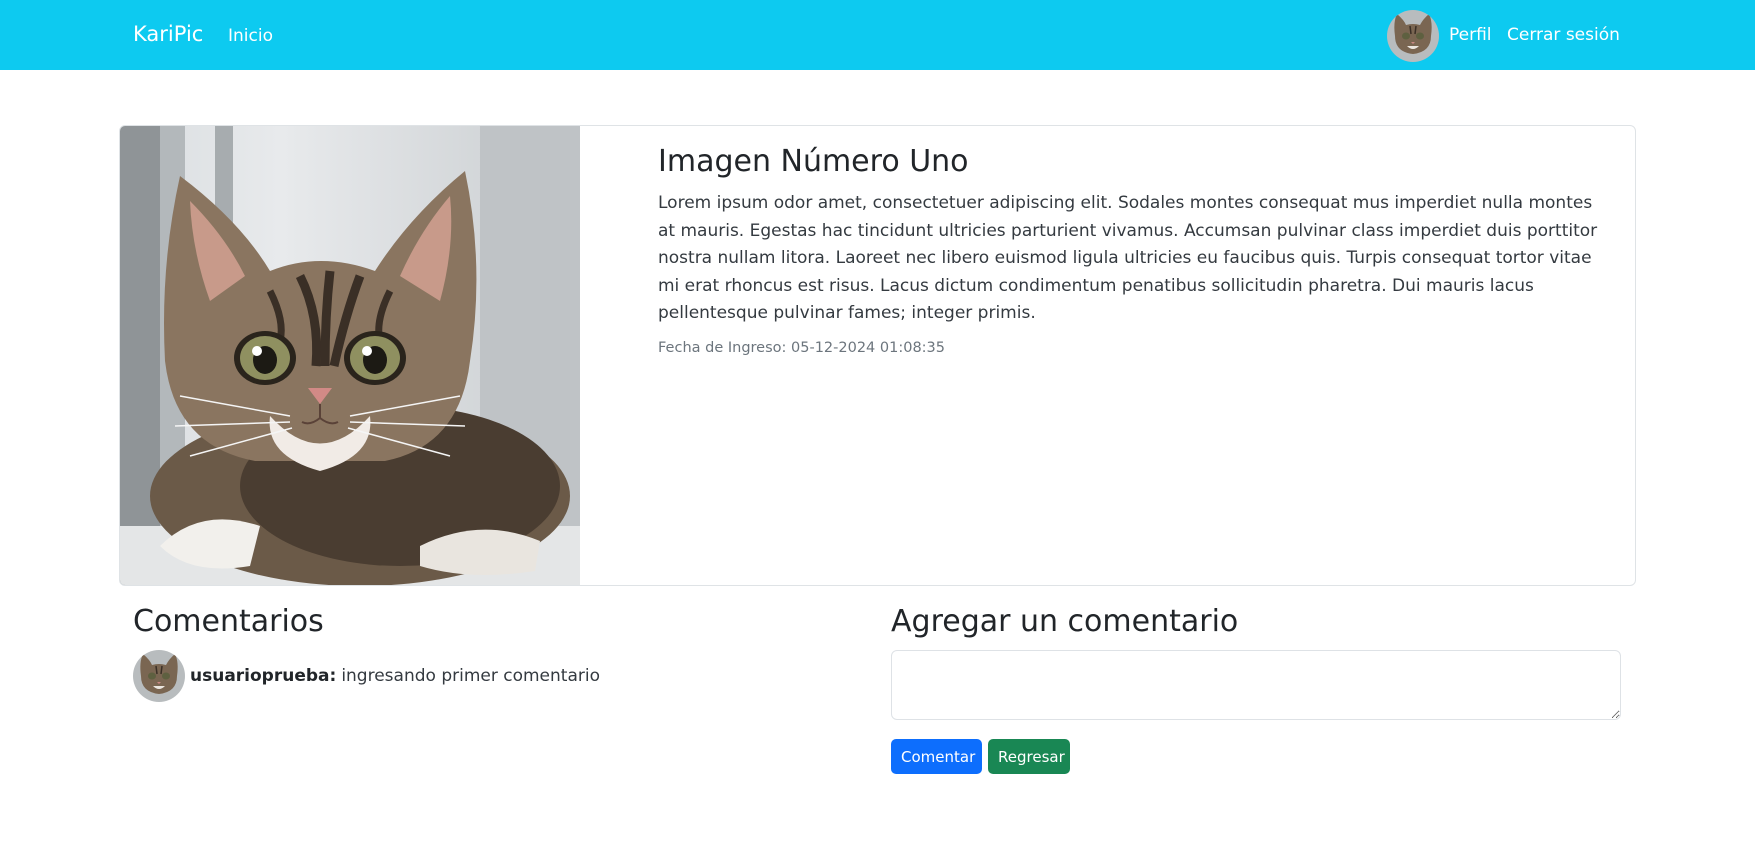  Describe the element at coordinates (1256, 756) in the screenshot. I see `comment-actions: Comentar Regresar` at that location.